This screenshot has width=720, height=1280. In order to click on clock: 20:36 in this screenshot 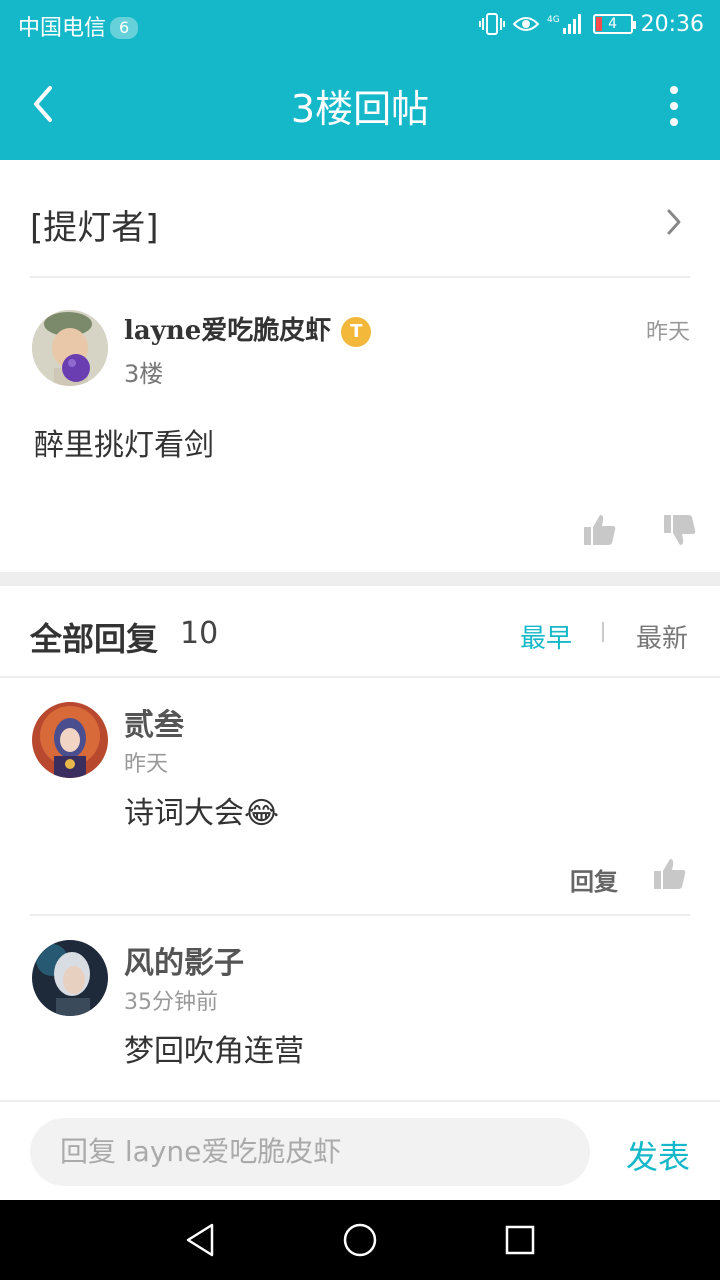, I will do `click(672, 24)`.